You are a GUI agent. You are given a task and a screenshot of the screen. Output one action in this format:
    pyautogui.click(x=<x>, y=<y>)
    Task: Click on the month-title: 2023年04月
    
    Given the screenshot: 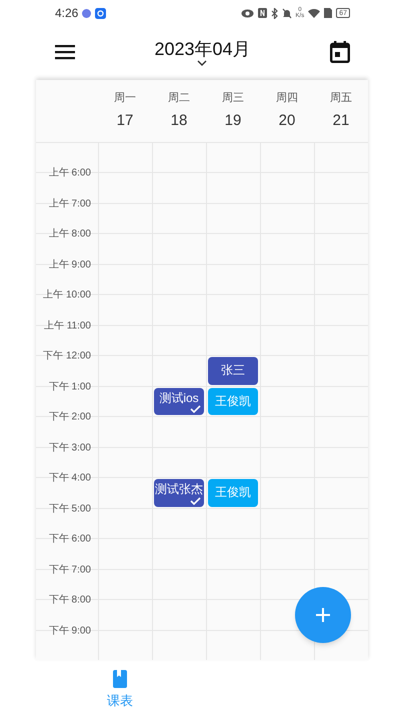 What is the action you would take?
    pyautogui.click(x=202, y=49)
    